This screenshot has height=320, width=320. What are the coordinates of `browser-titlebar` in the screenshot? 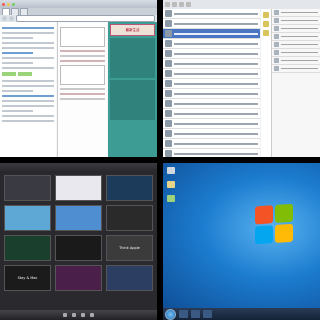 It's located at (78, 4).